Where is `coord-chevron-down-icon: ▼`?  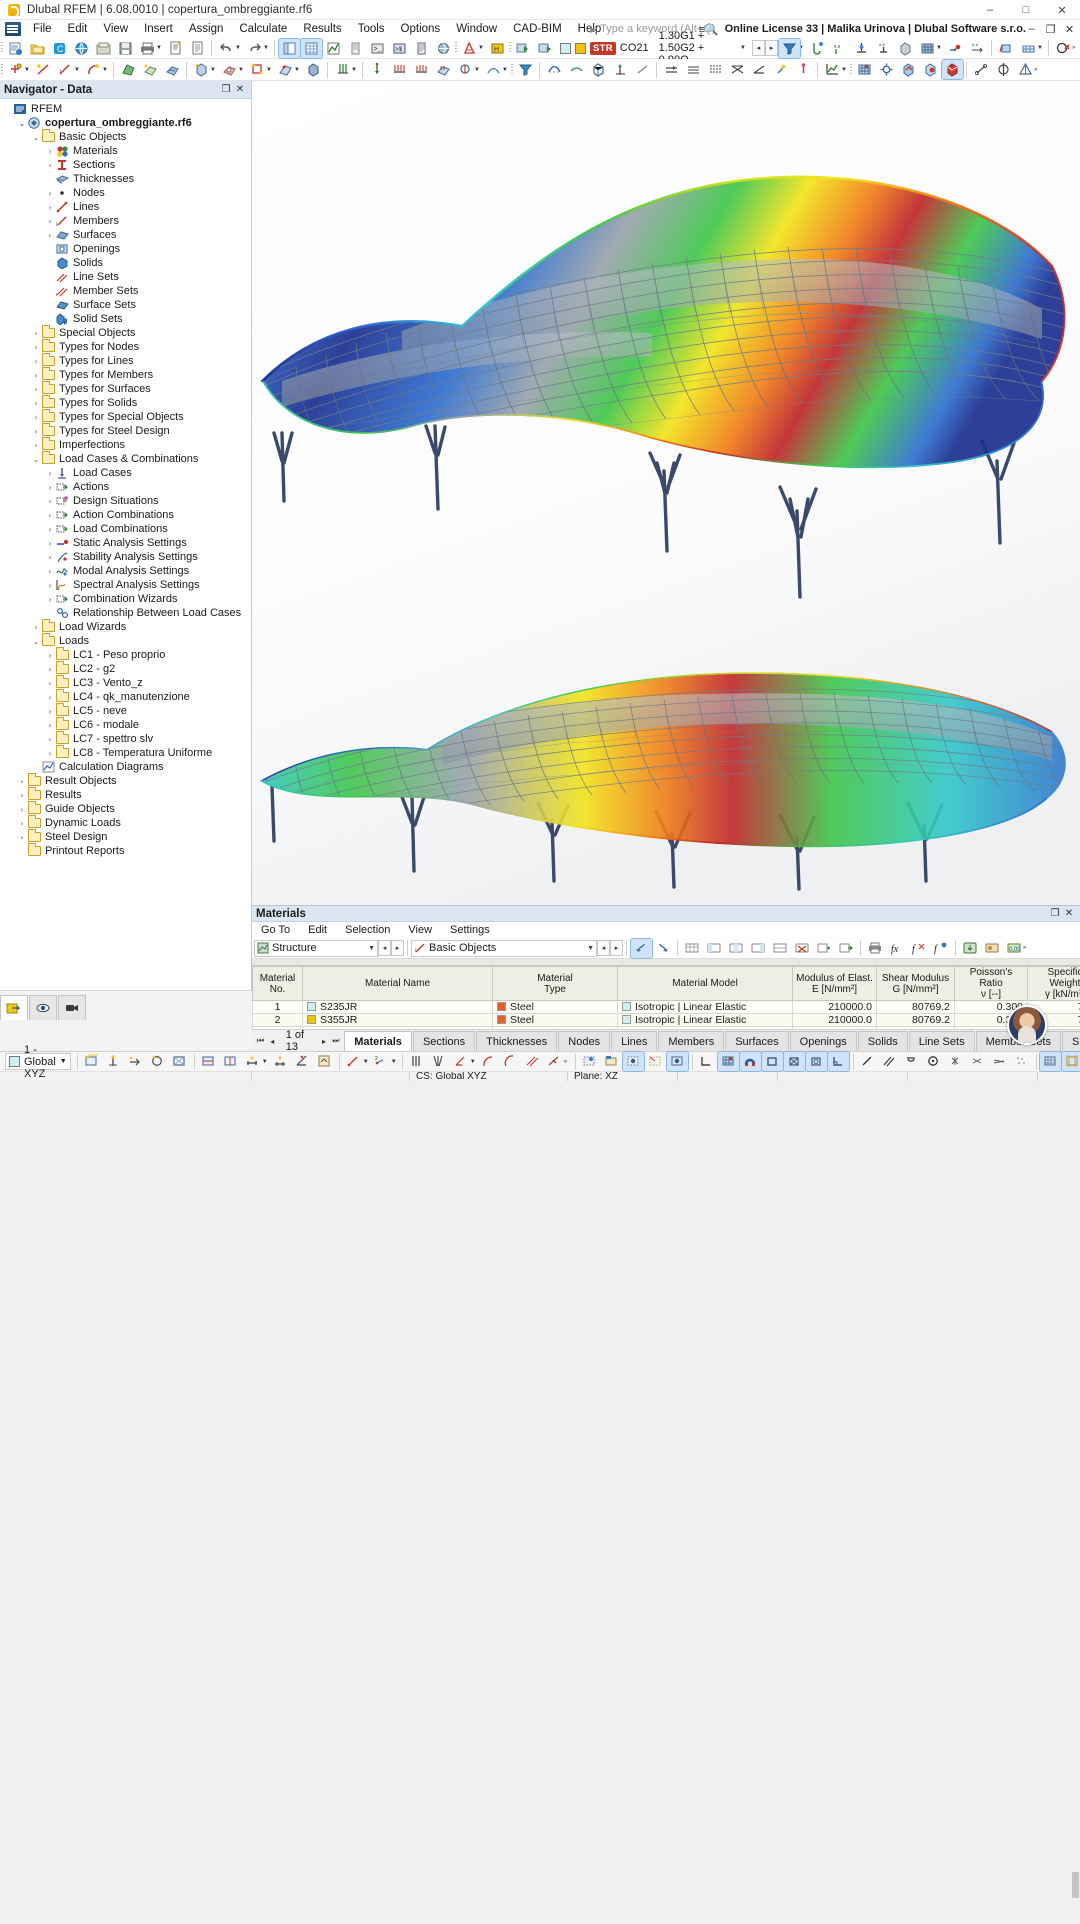 coord-chevron-down-icon: ▼ is located at coordinates (63, 1061).